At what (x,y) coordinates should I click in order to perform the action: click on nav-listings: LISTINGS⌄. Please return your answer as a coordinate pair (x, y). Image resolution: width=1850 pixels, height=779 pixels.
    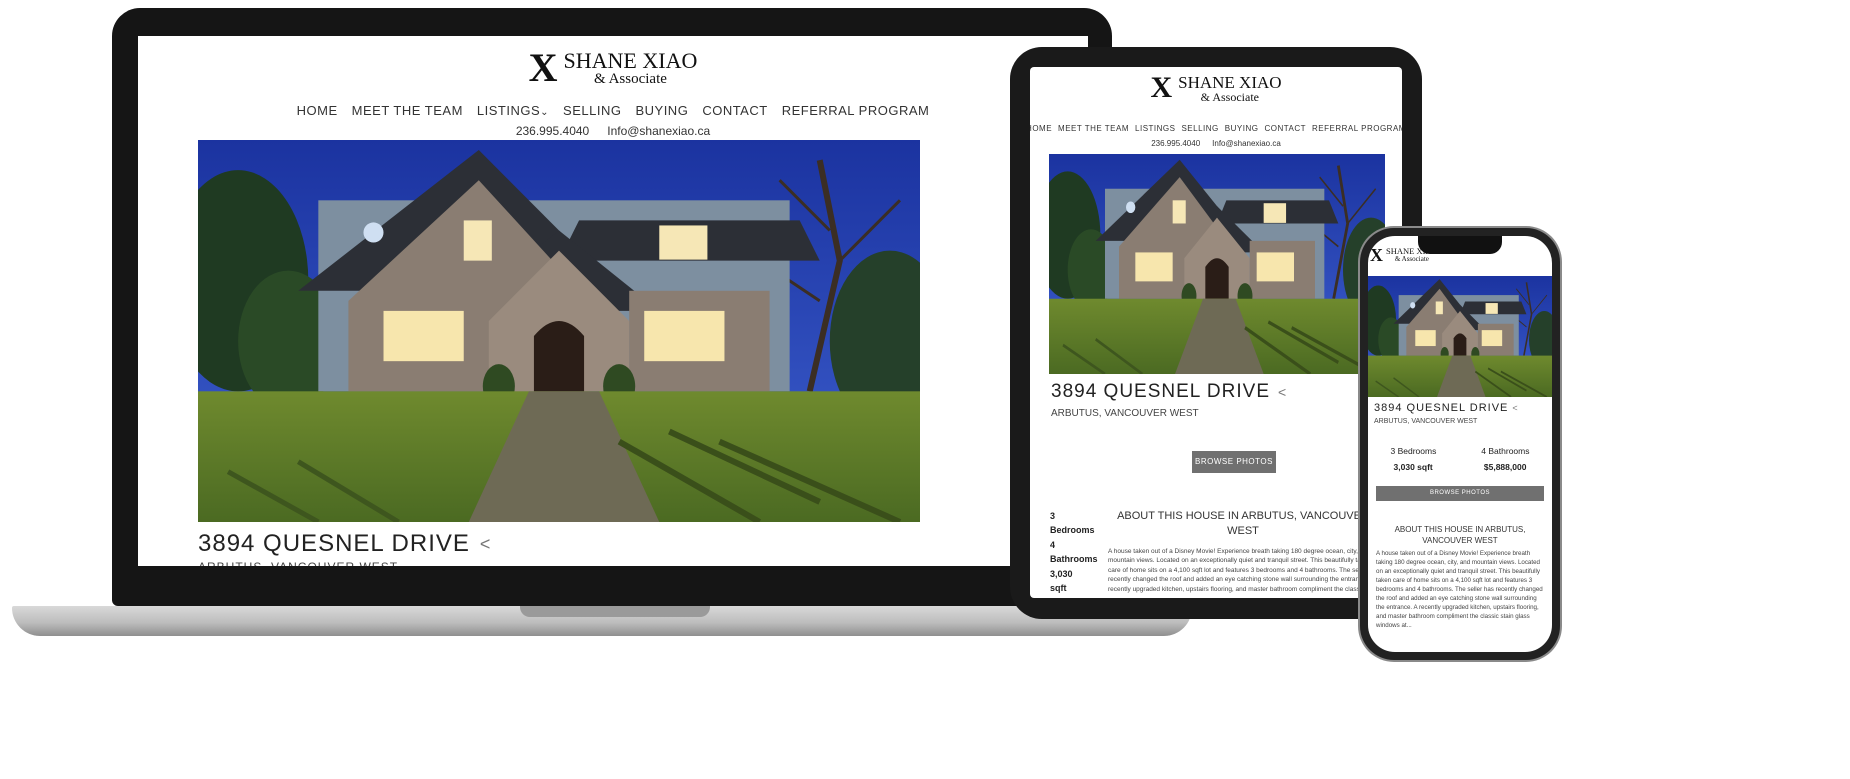
    Looking at the image, I should click on (513, 110).